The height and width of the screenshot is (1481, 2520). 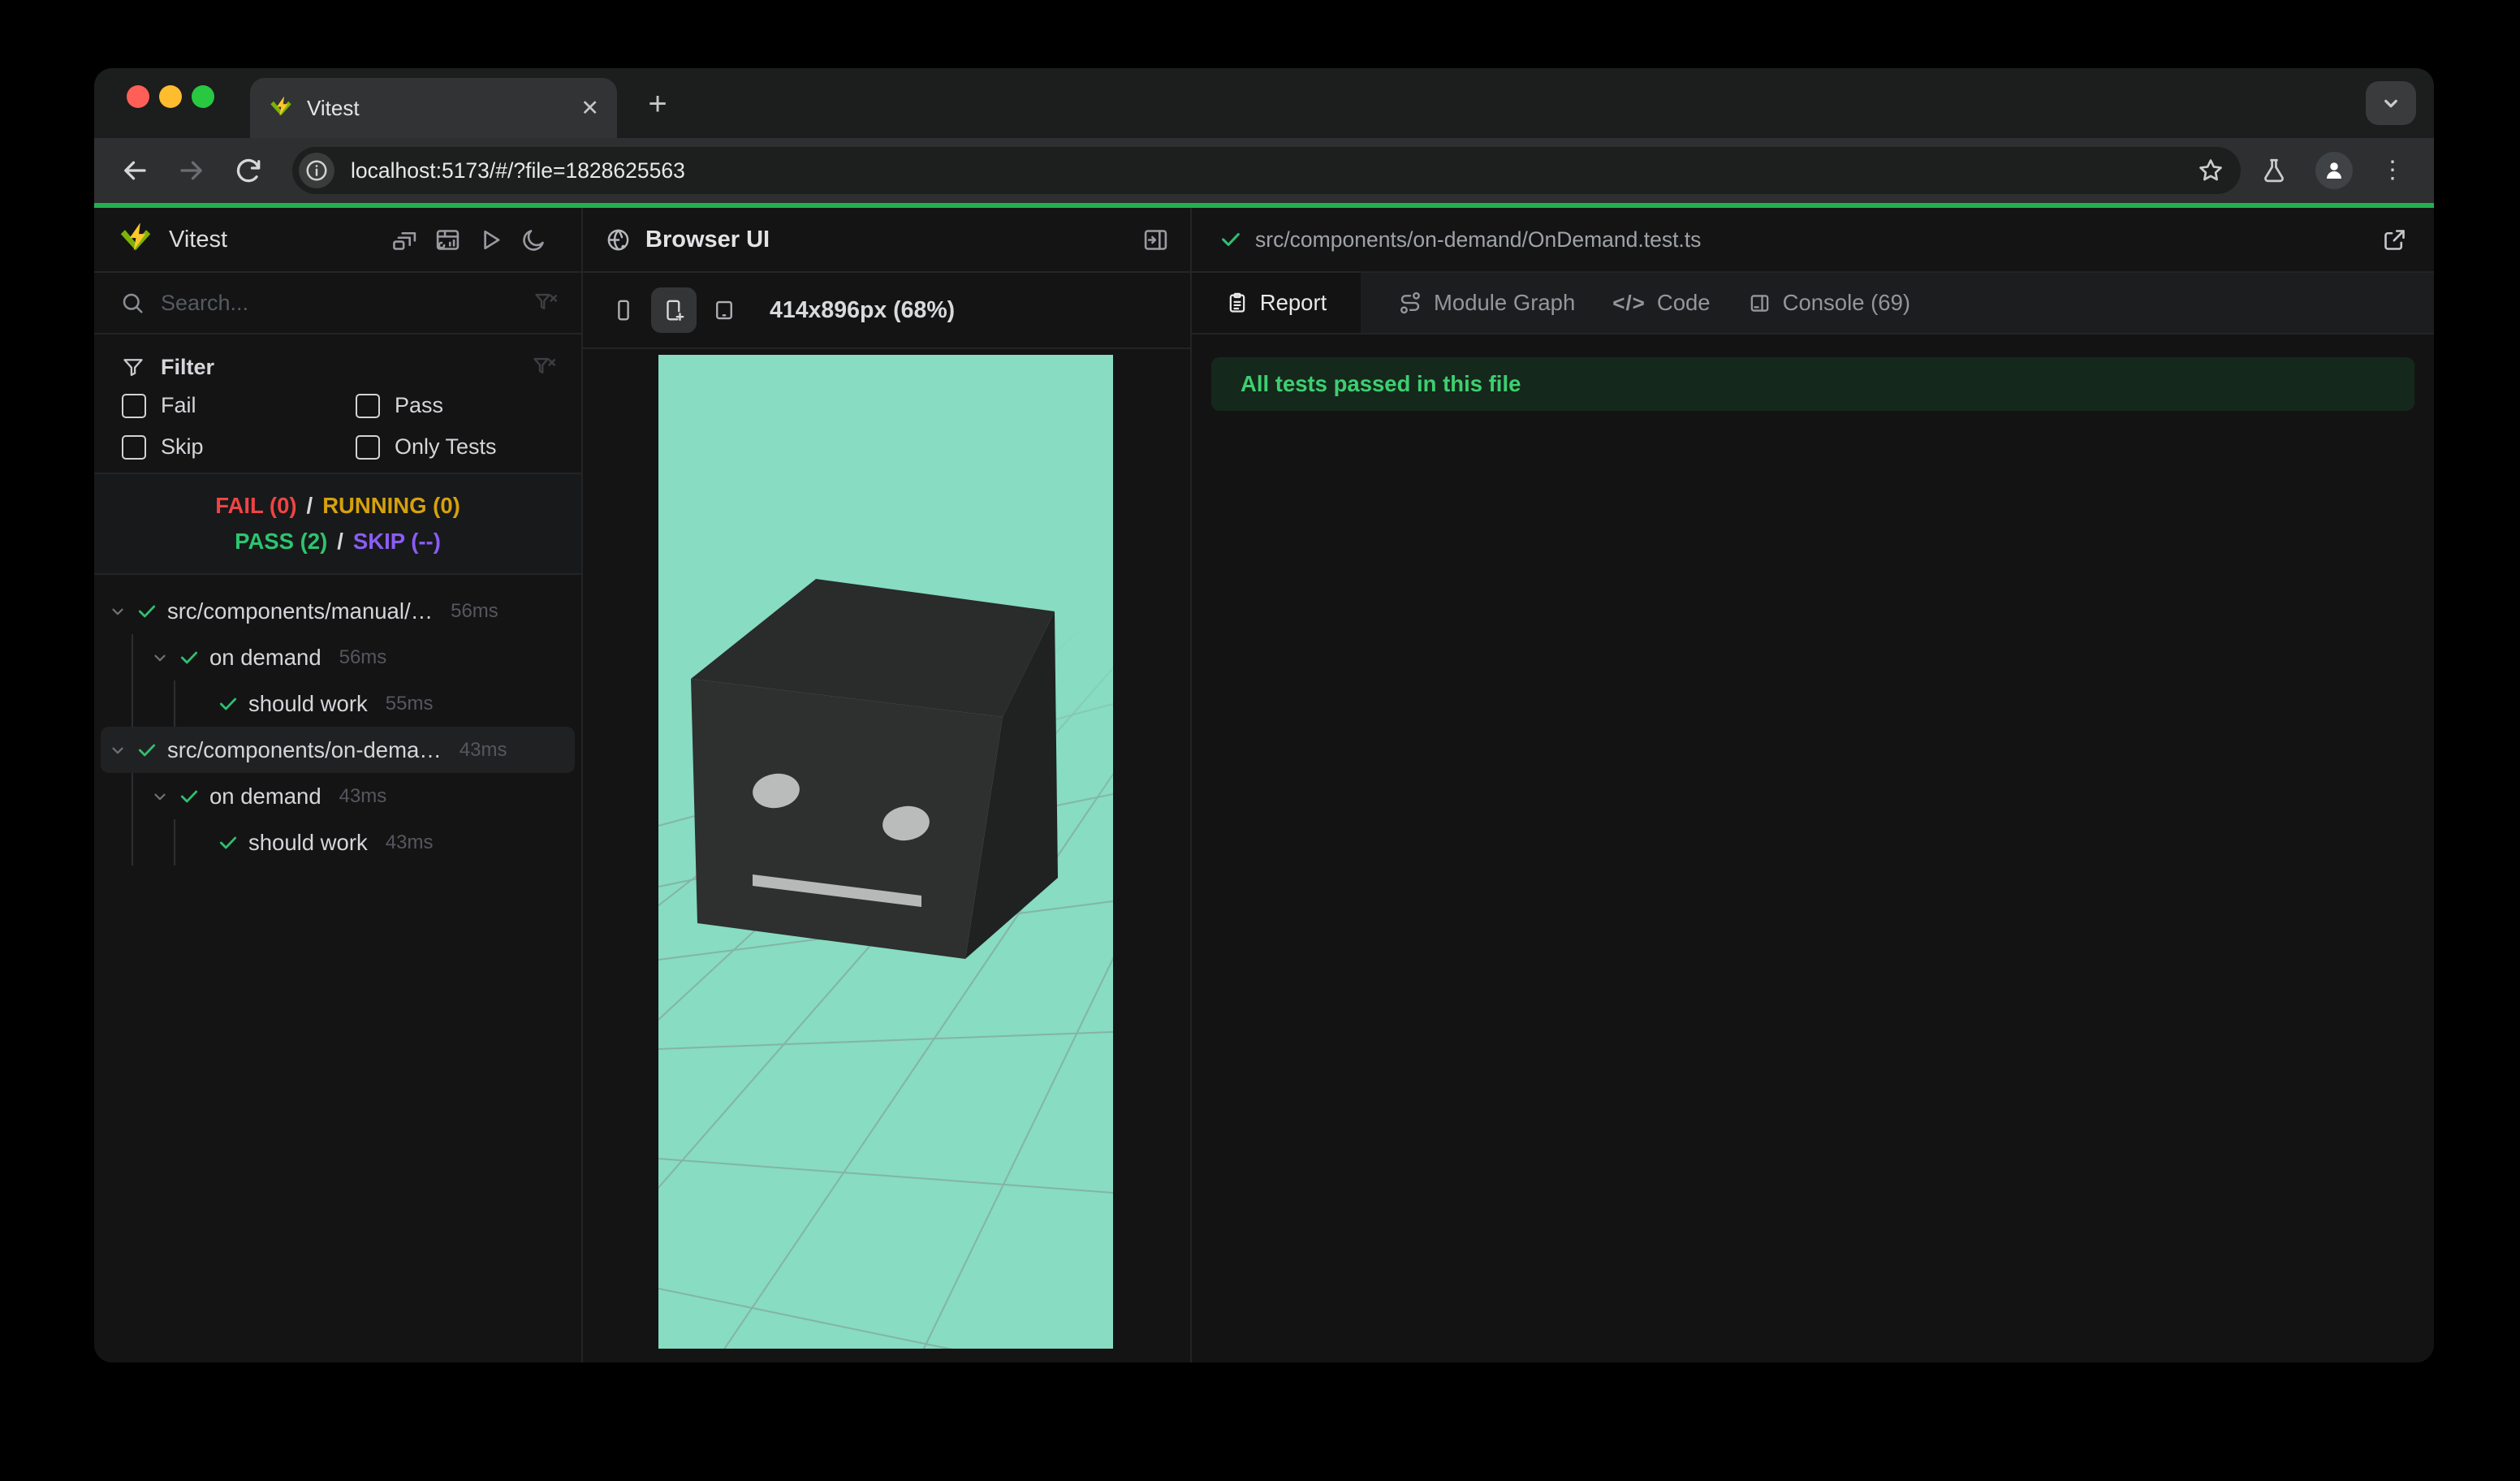 What do you see at coordinates (391, 505) in the screenshot?
I see `running-count: RUNNING (0)` at bounding box center [391, 505].